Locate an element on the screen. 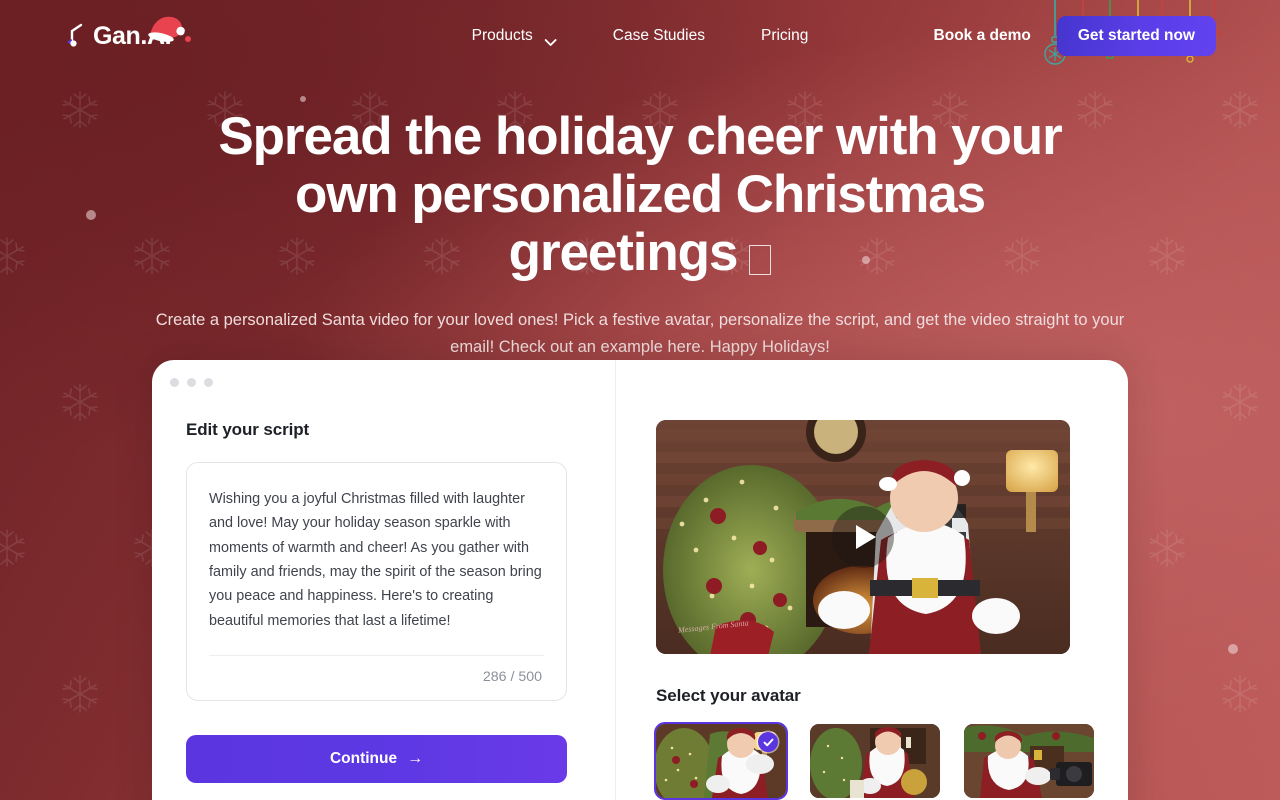 Image resolution: width=1280 pixels, height=800 pixels. nav-item-products: Products is located at coordinates (514, 36).